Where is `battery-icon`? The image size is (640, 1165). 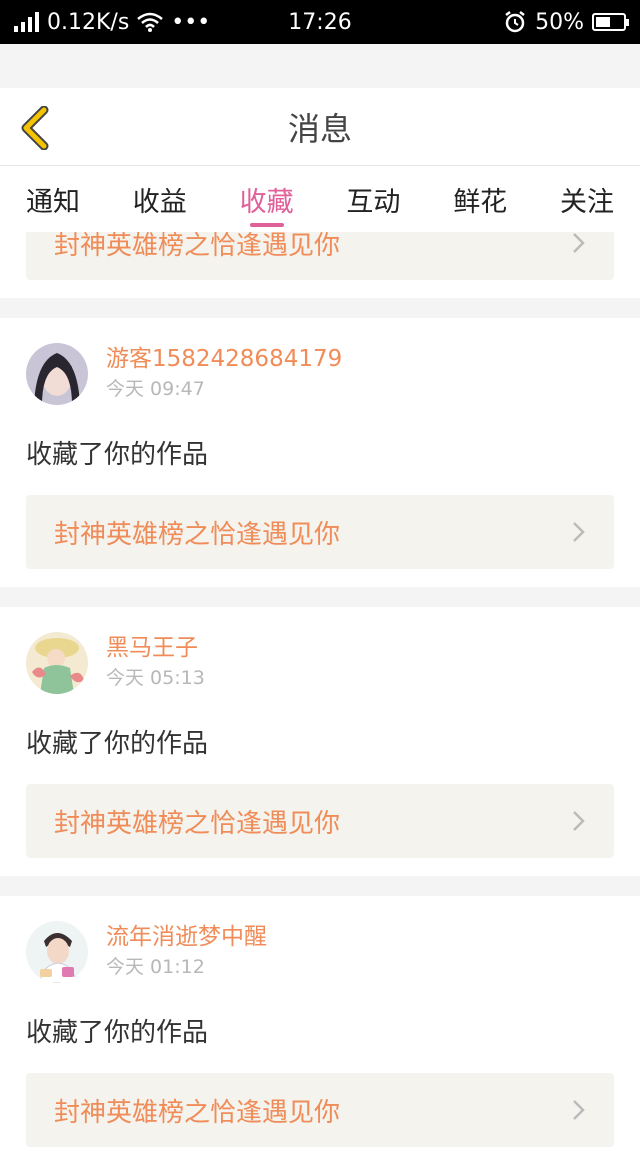 battery-icon is located at coordinates (610, 22).